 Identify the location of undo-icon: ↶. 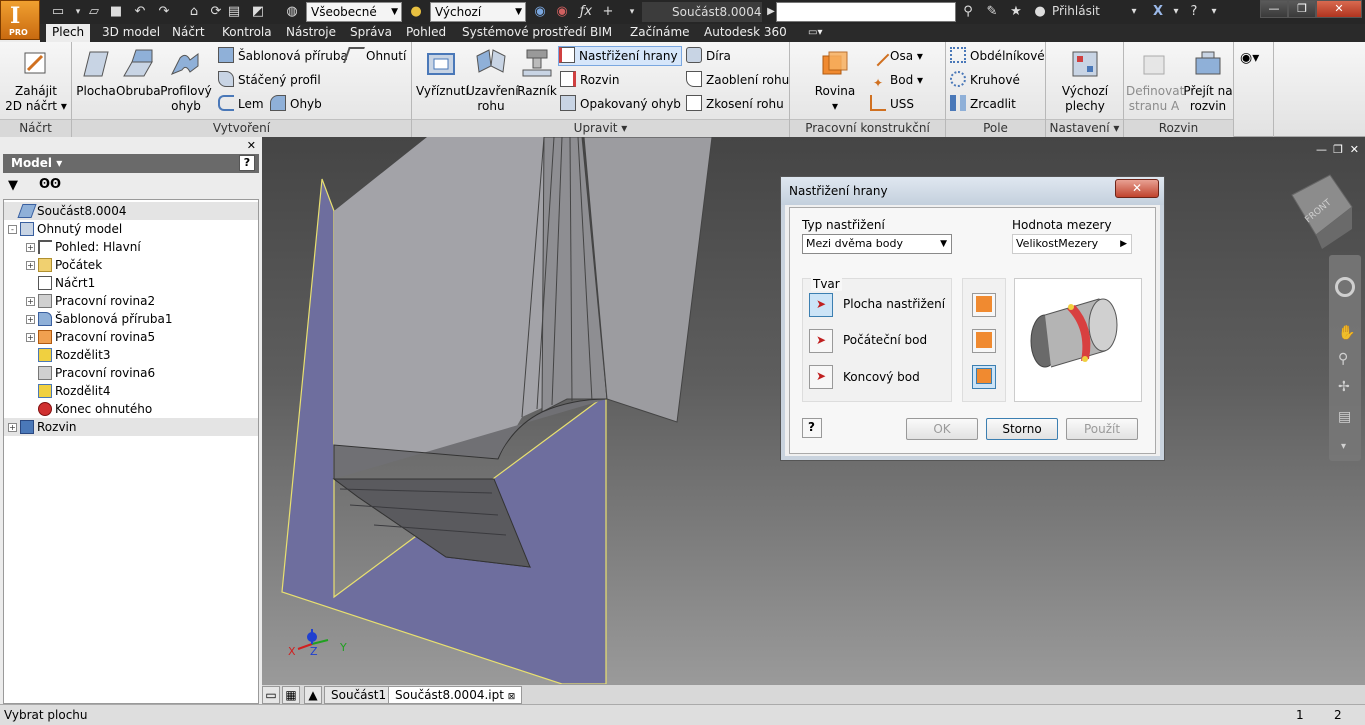
(140, 12).